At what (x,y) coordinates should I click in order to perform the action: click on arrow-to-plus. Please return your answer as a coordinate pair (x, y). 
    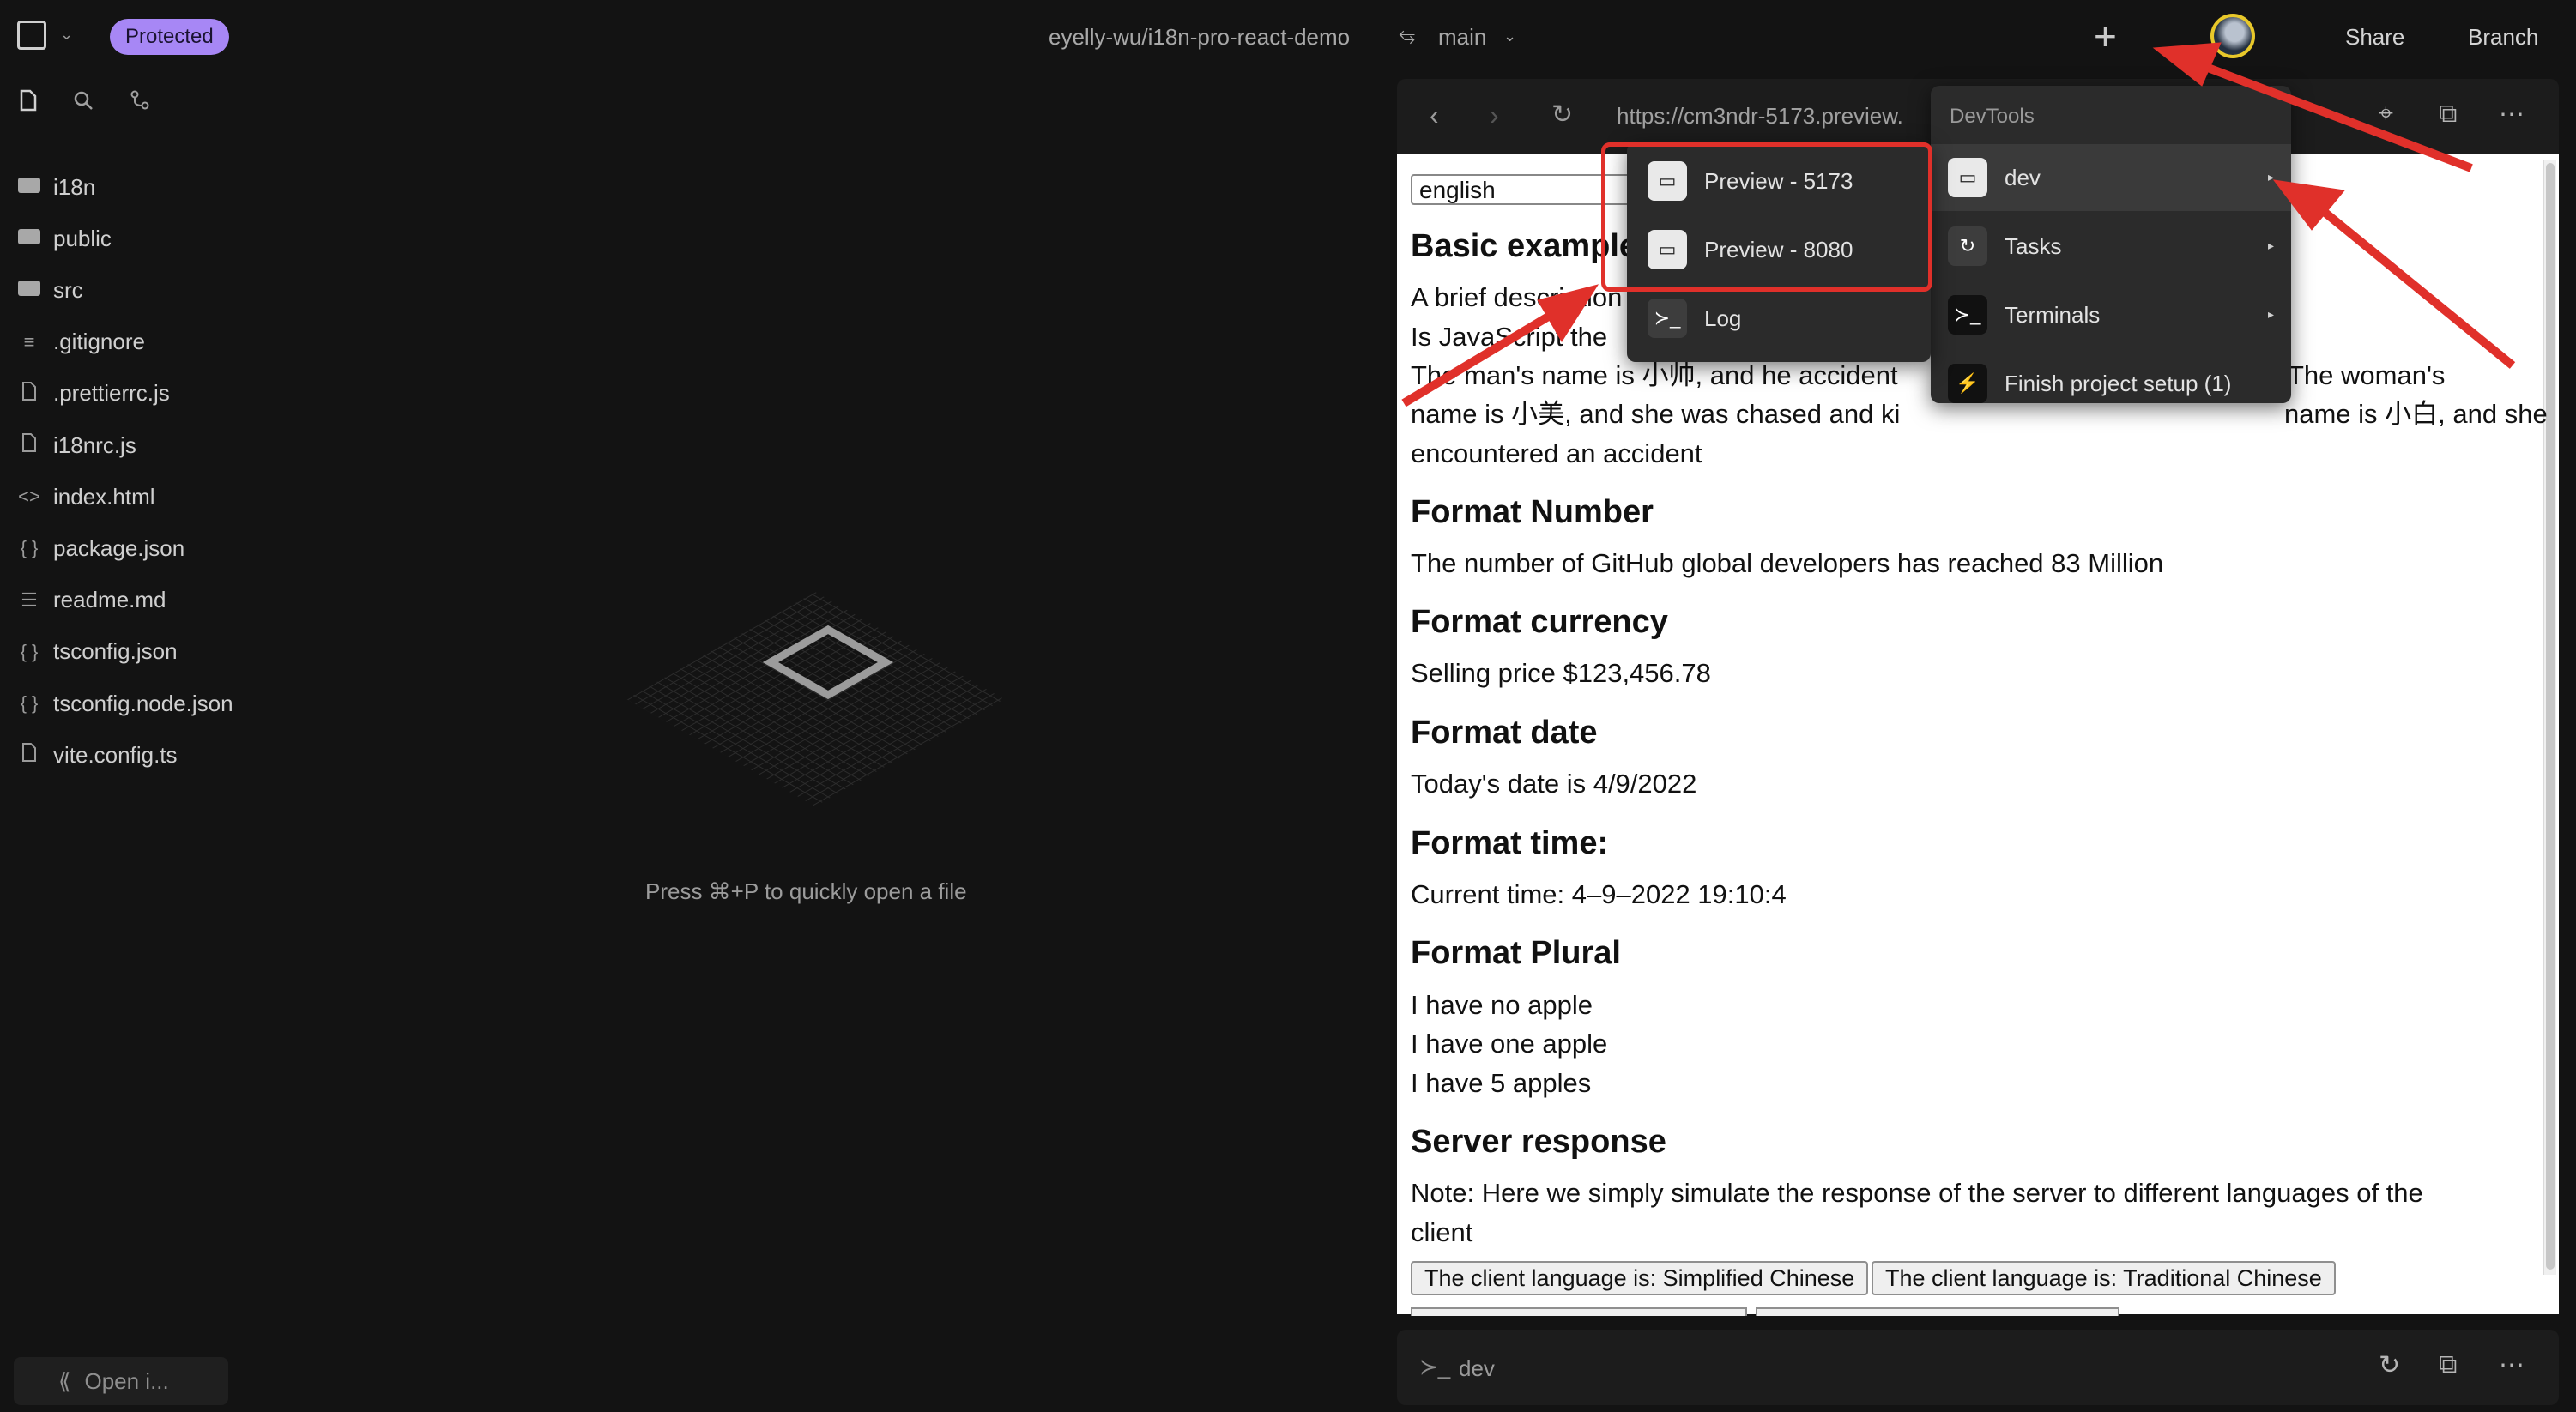
    Looking at the image, I should click on (2334, 116).